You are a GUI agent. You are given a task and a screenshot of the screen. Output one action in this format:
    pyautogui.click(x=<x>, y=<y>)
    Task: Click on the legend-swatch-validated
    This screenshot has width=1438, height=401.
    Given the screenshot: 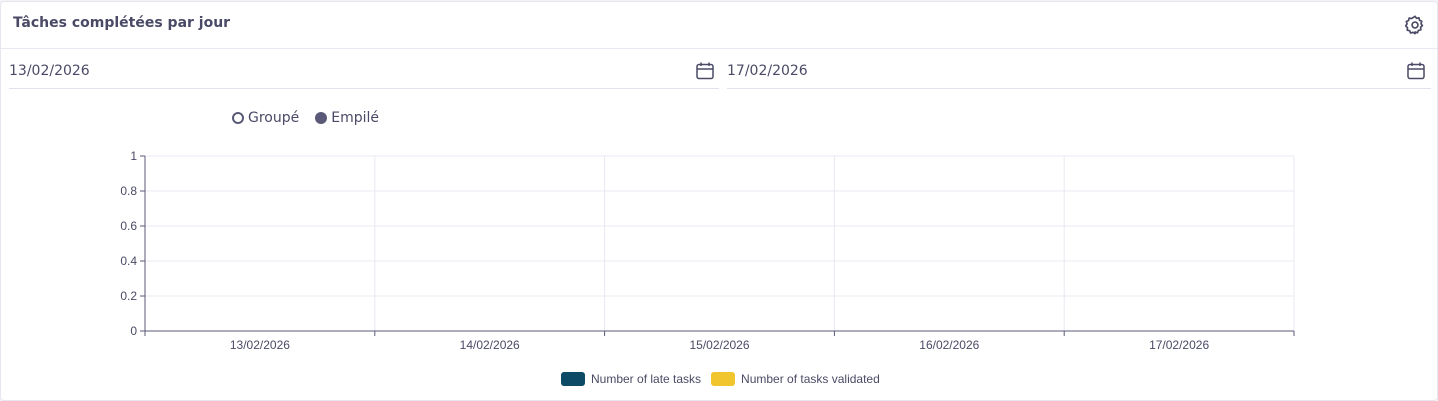 What is the action you would take?
    pyautogui.click(x=723, y=379)
    